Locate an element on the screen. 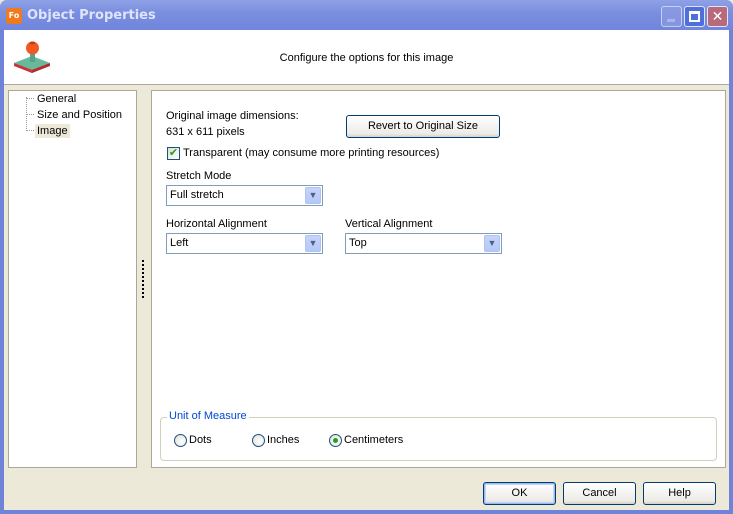 This screenshot has width=733, height=514. stretch-mode-value: Full stretch is located at coordinates (197, 195).